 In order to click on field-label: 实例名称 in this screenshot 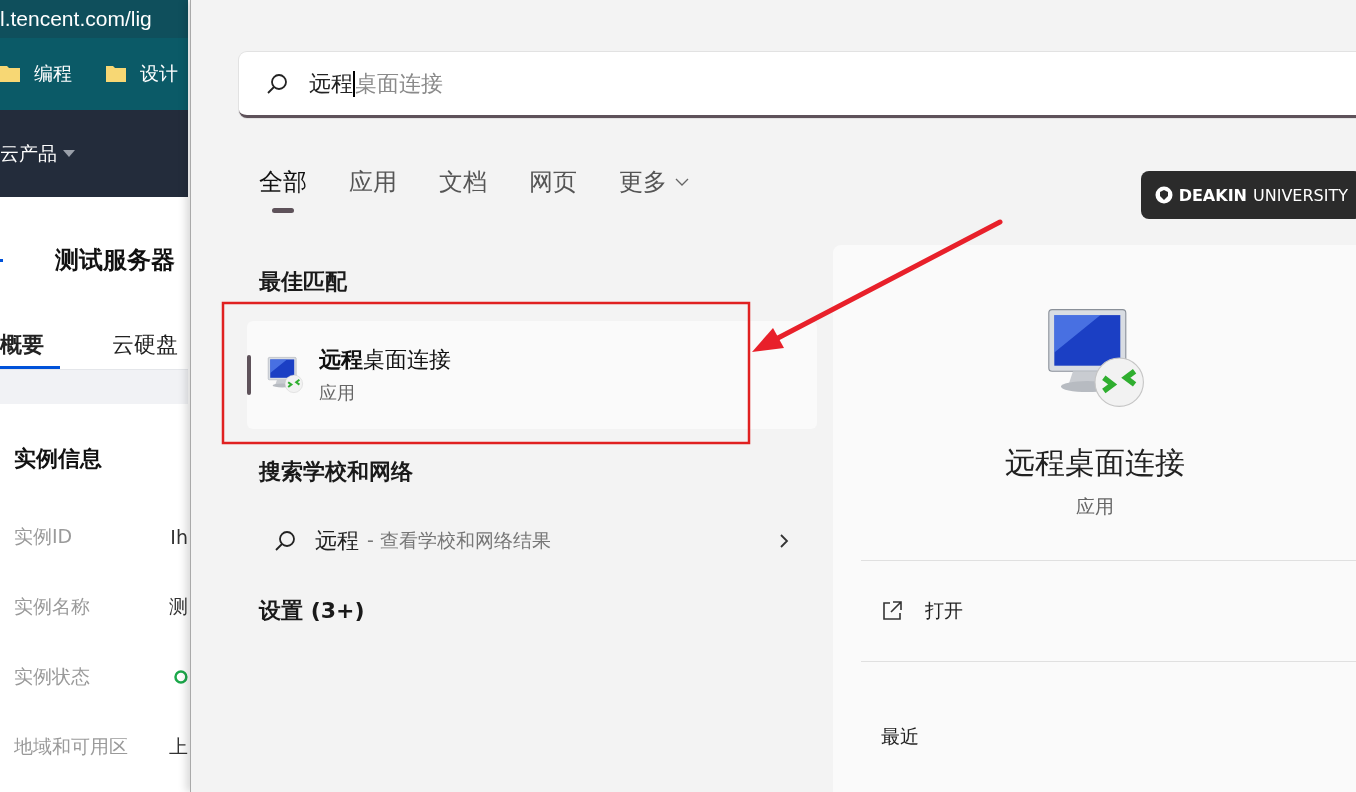, I will do `click(52, 606)`.